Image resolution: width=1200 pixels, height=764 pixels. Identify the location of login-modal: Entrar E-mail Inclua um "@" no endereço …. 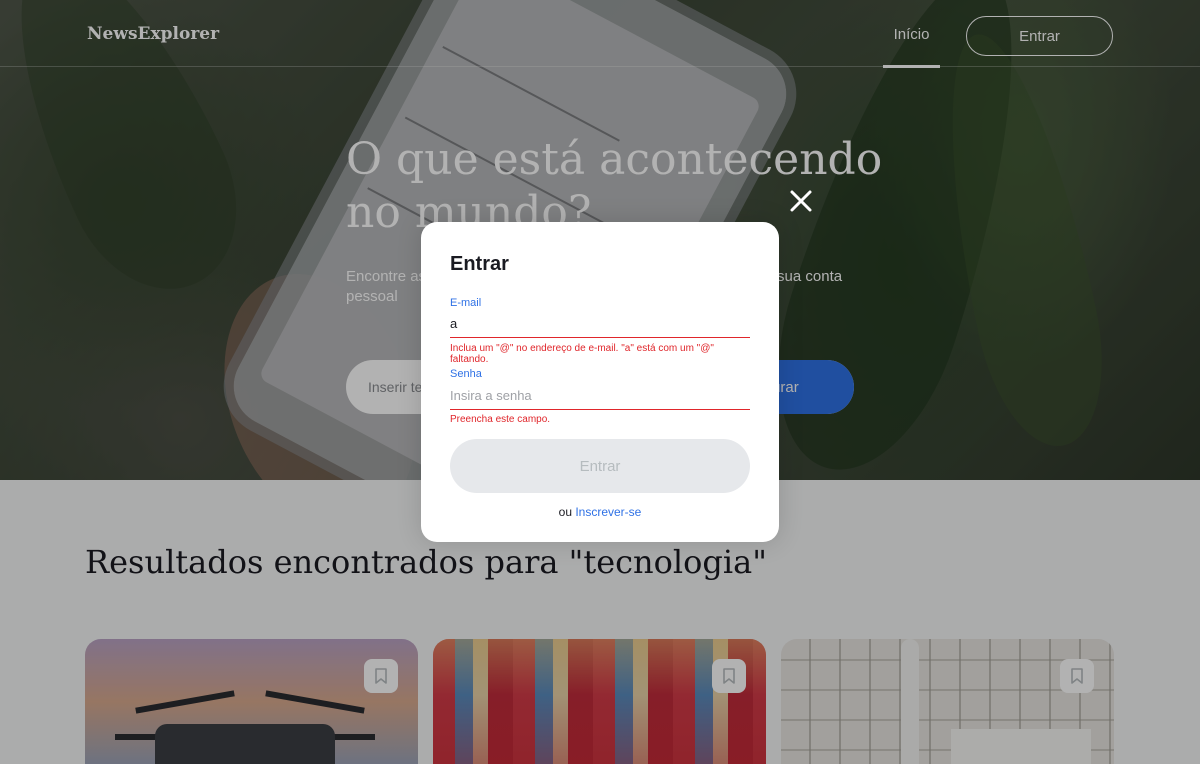
(600, 382).